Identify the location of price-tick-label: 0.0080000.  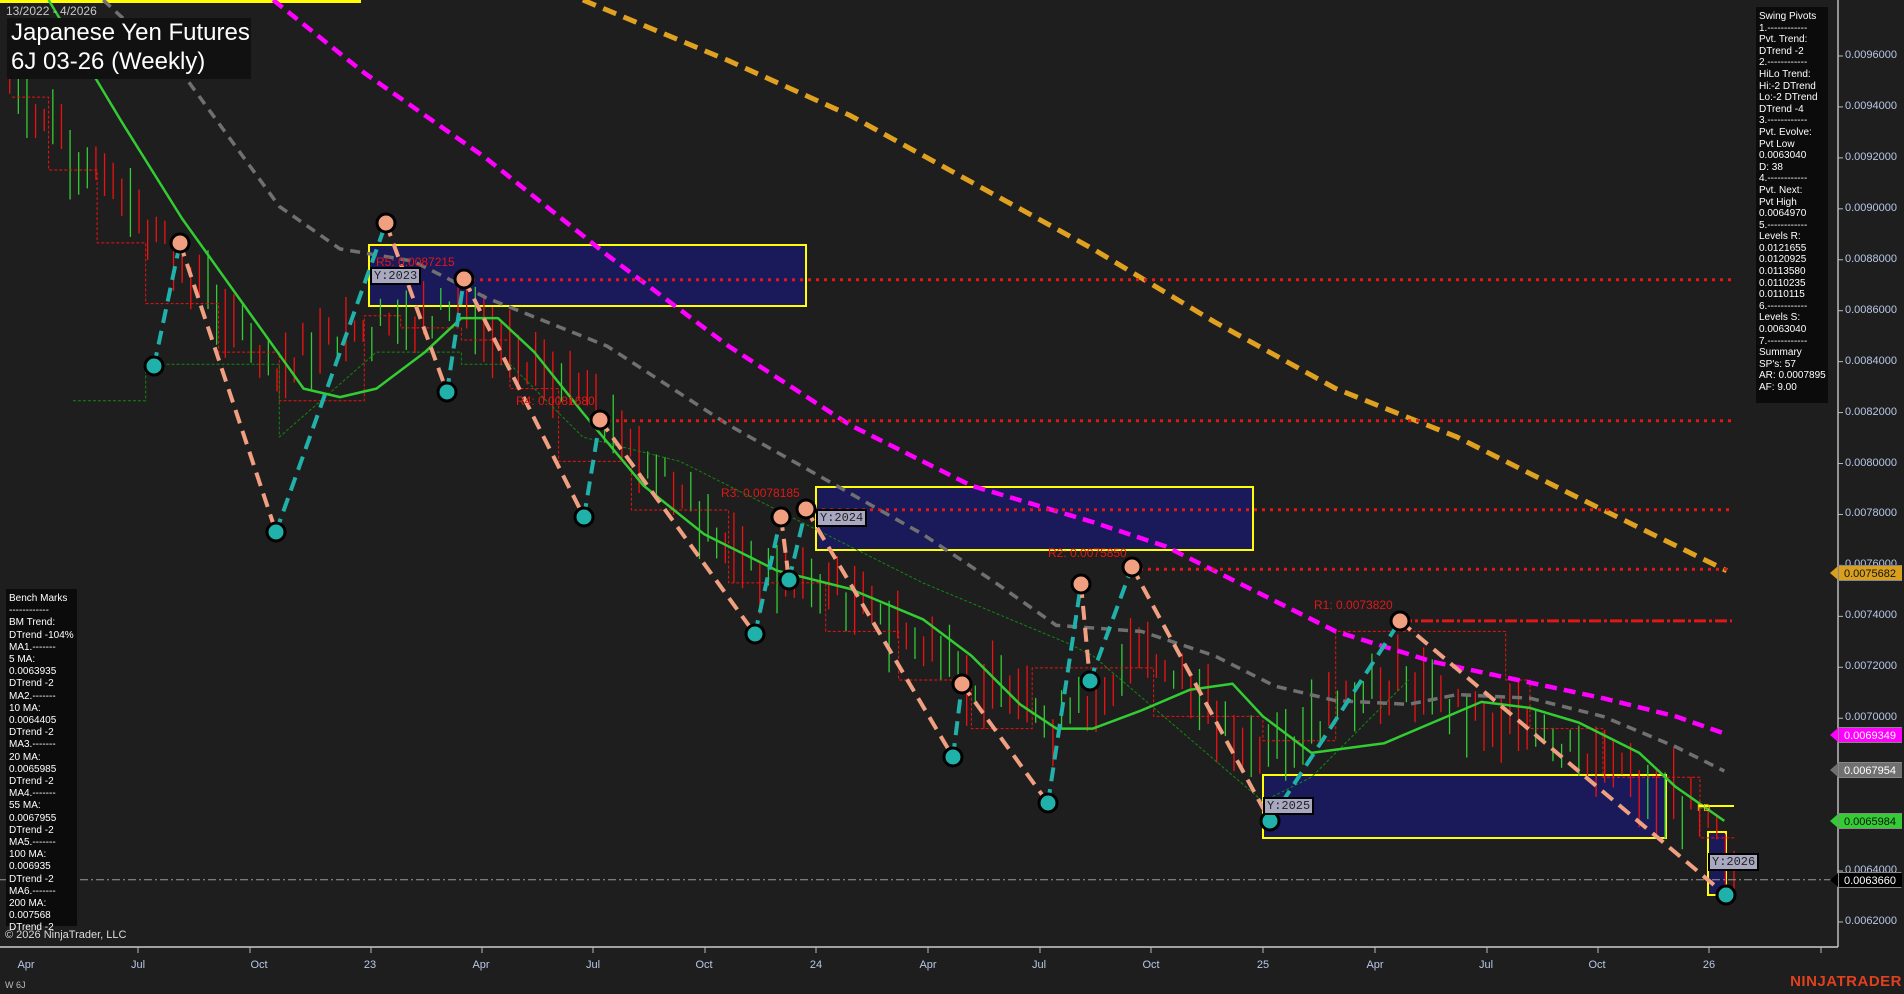
(1871, 462).